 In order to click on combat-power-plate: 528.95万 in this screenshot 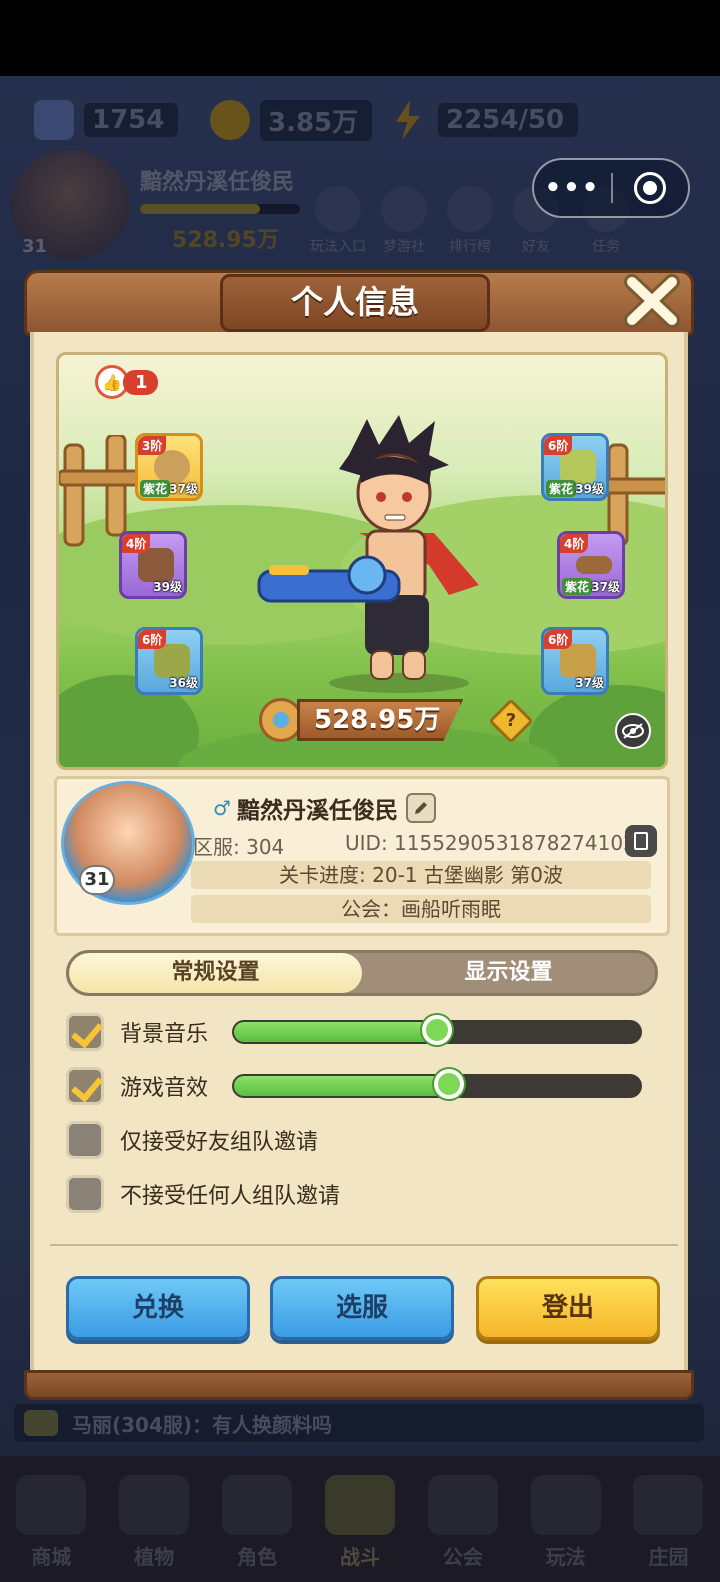, I will do `click(369, 720)`.